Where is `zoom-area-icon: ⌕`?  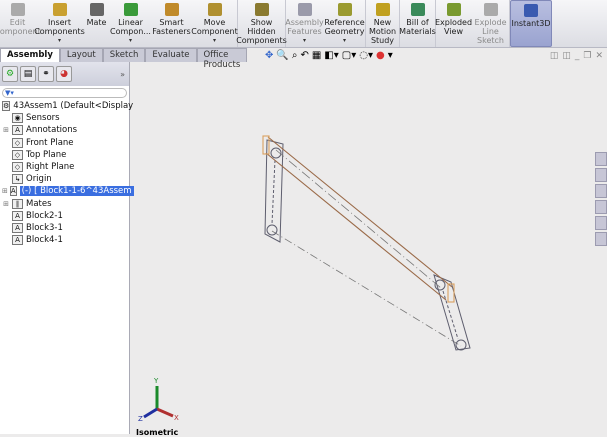
zoom-area-icon: ⌕ is located at coordinates (295, 55).